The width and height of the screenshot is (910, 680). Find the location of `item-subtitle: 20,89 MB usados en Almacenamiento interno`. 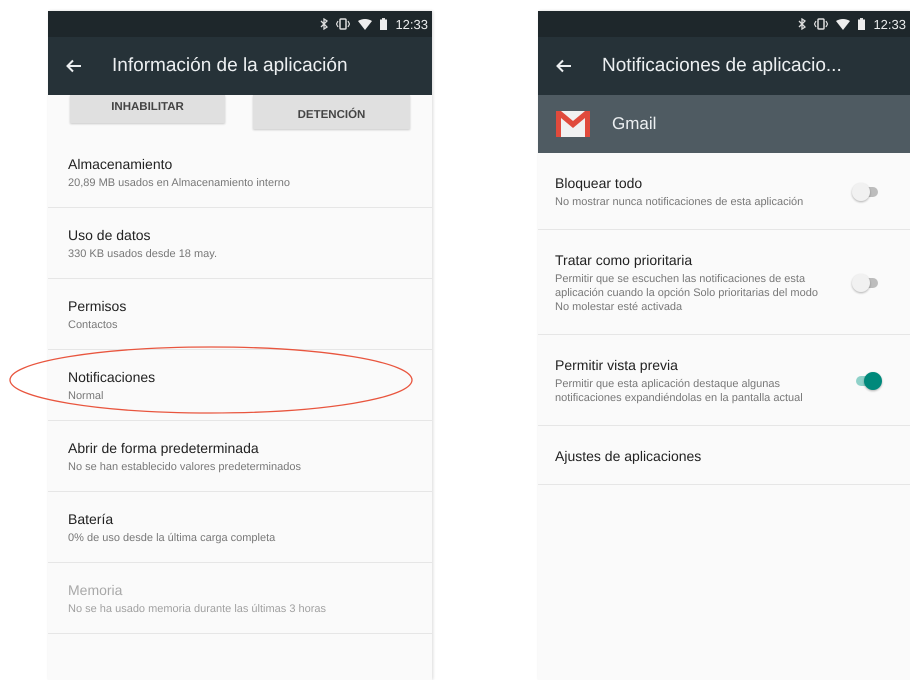

item-subtitle: 20,89 MB usados en Almacenamiento interno is located at coordinates (179, 183).